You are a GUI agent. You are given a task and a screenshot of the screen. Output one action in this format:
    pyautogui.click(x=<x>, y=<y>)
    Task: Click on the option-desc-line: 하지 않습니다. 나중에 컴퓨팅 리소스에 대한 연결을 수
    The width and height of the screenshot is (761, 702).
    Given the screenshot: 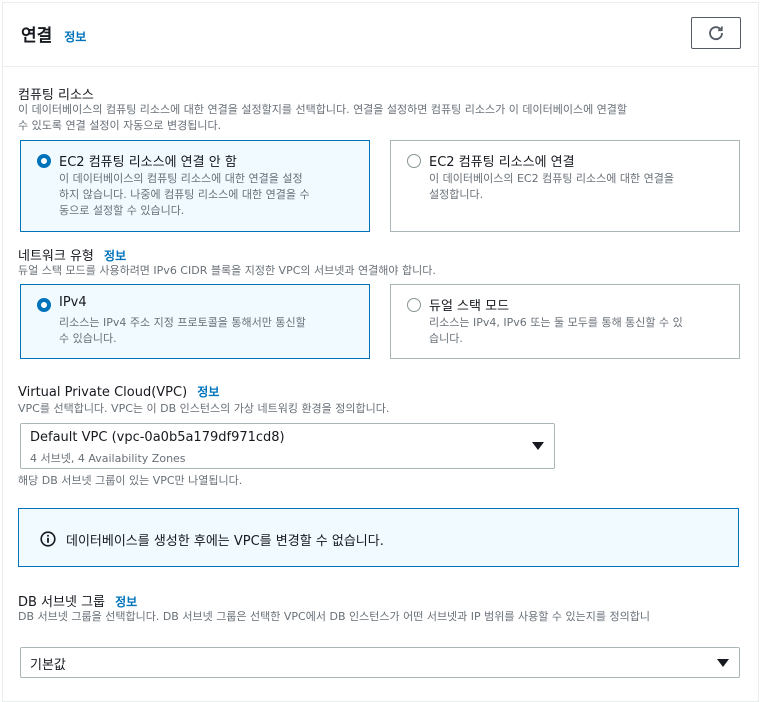 What is the action you would take?
    pyautogui.click(x=184, y=194)
    